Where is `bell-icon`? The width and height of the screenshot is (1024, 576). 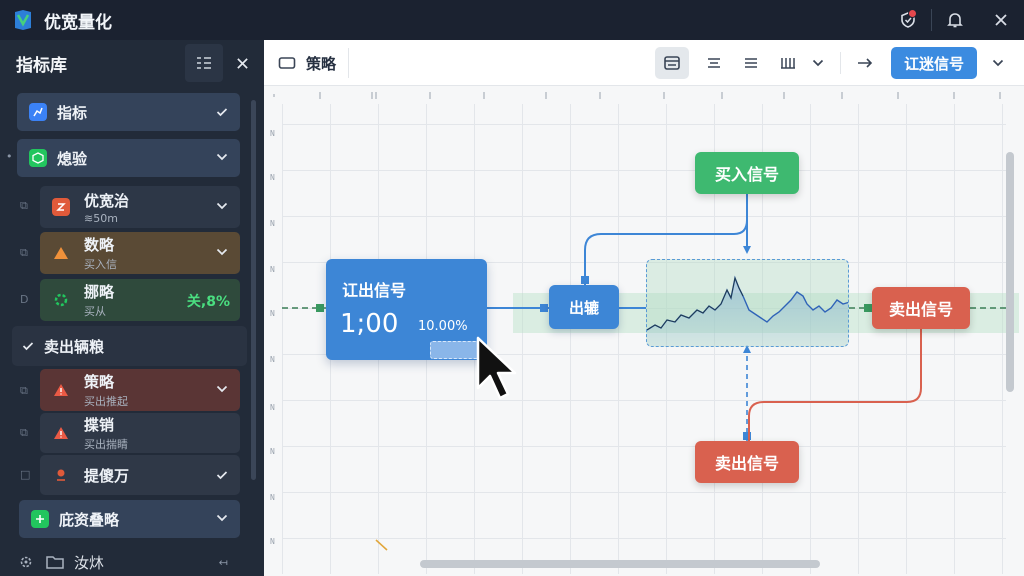
bell-icon is located at coordinates (955, 20).